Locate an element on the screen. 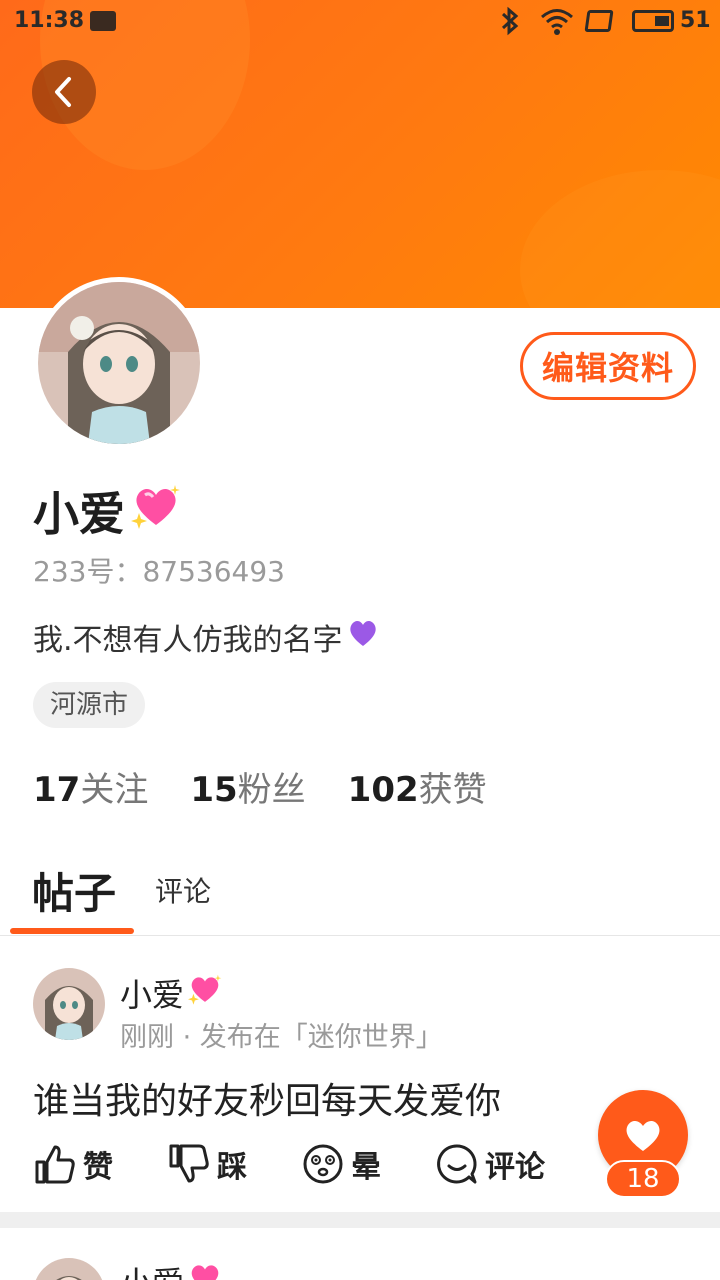 This screenshot has width=720, height=1280. profile-avatar is located at coordinates (119, 363).